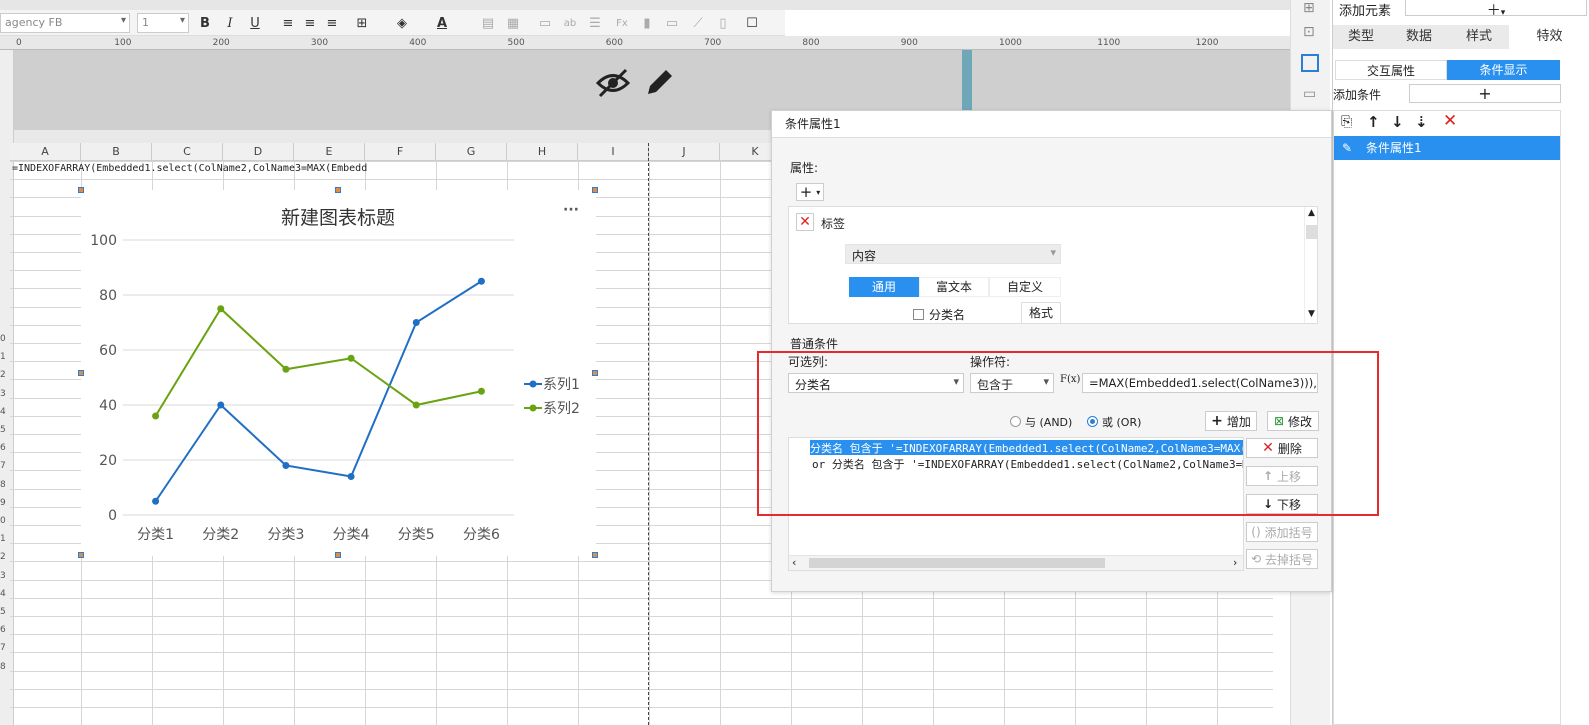  I want to click on row-header: 9, so click(3, 503).